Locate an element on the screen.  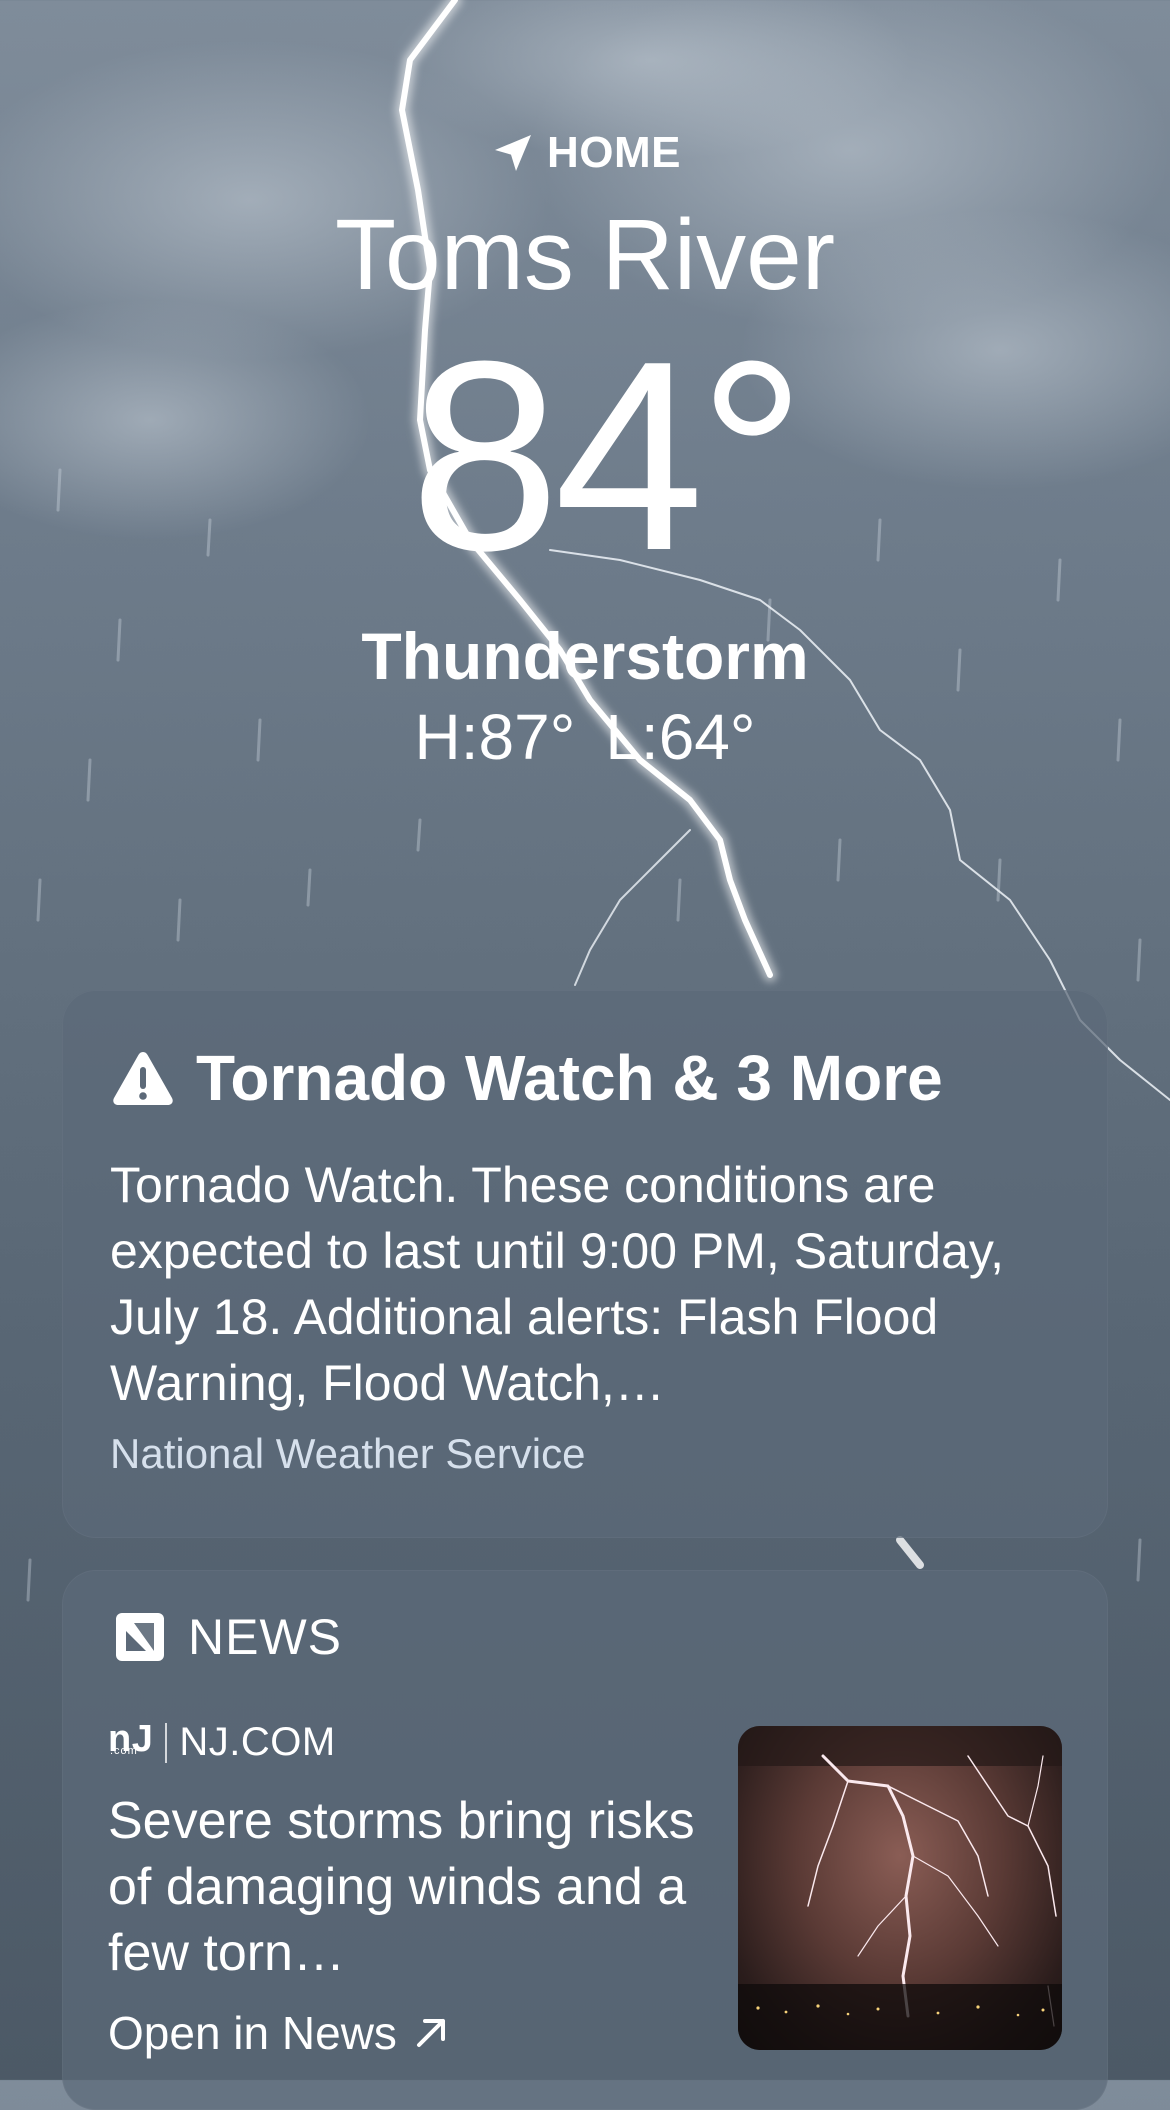
home-label: HOME is located at coordinates (614, 152).